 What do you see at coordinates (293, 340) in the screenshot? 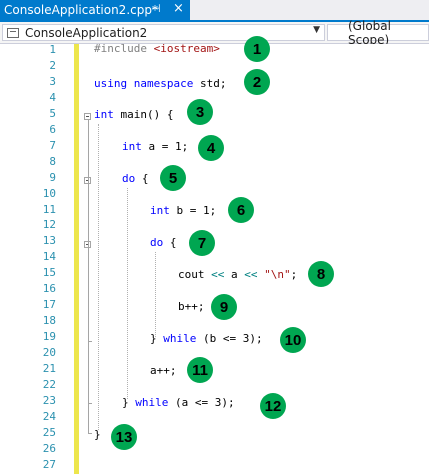
I see `step-badge: 10` at bounding box center [293, 340].